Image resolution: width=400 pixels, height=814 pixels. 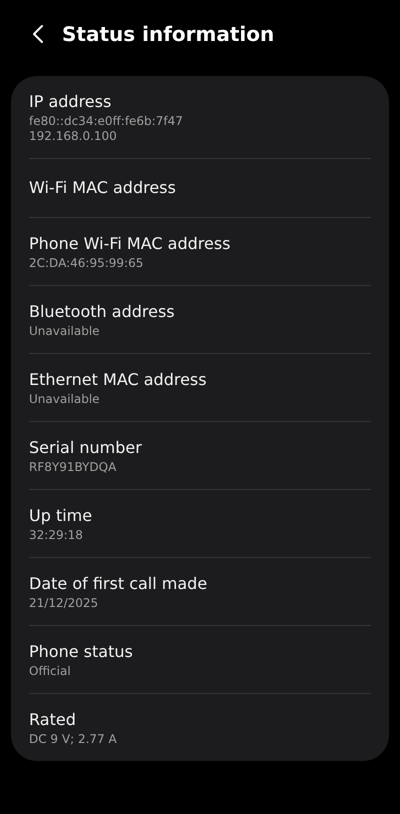 I want to click on item-title: Wi-Fi MAC address, so click(x=103, y=188).